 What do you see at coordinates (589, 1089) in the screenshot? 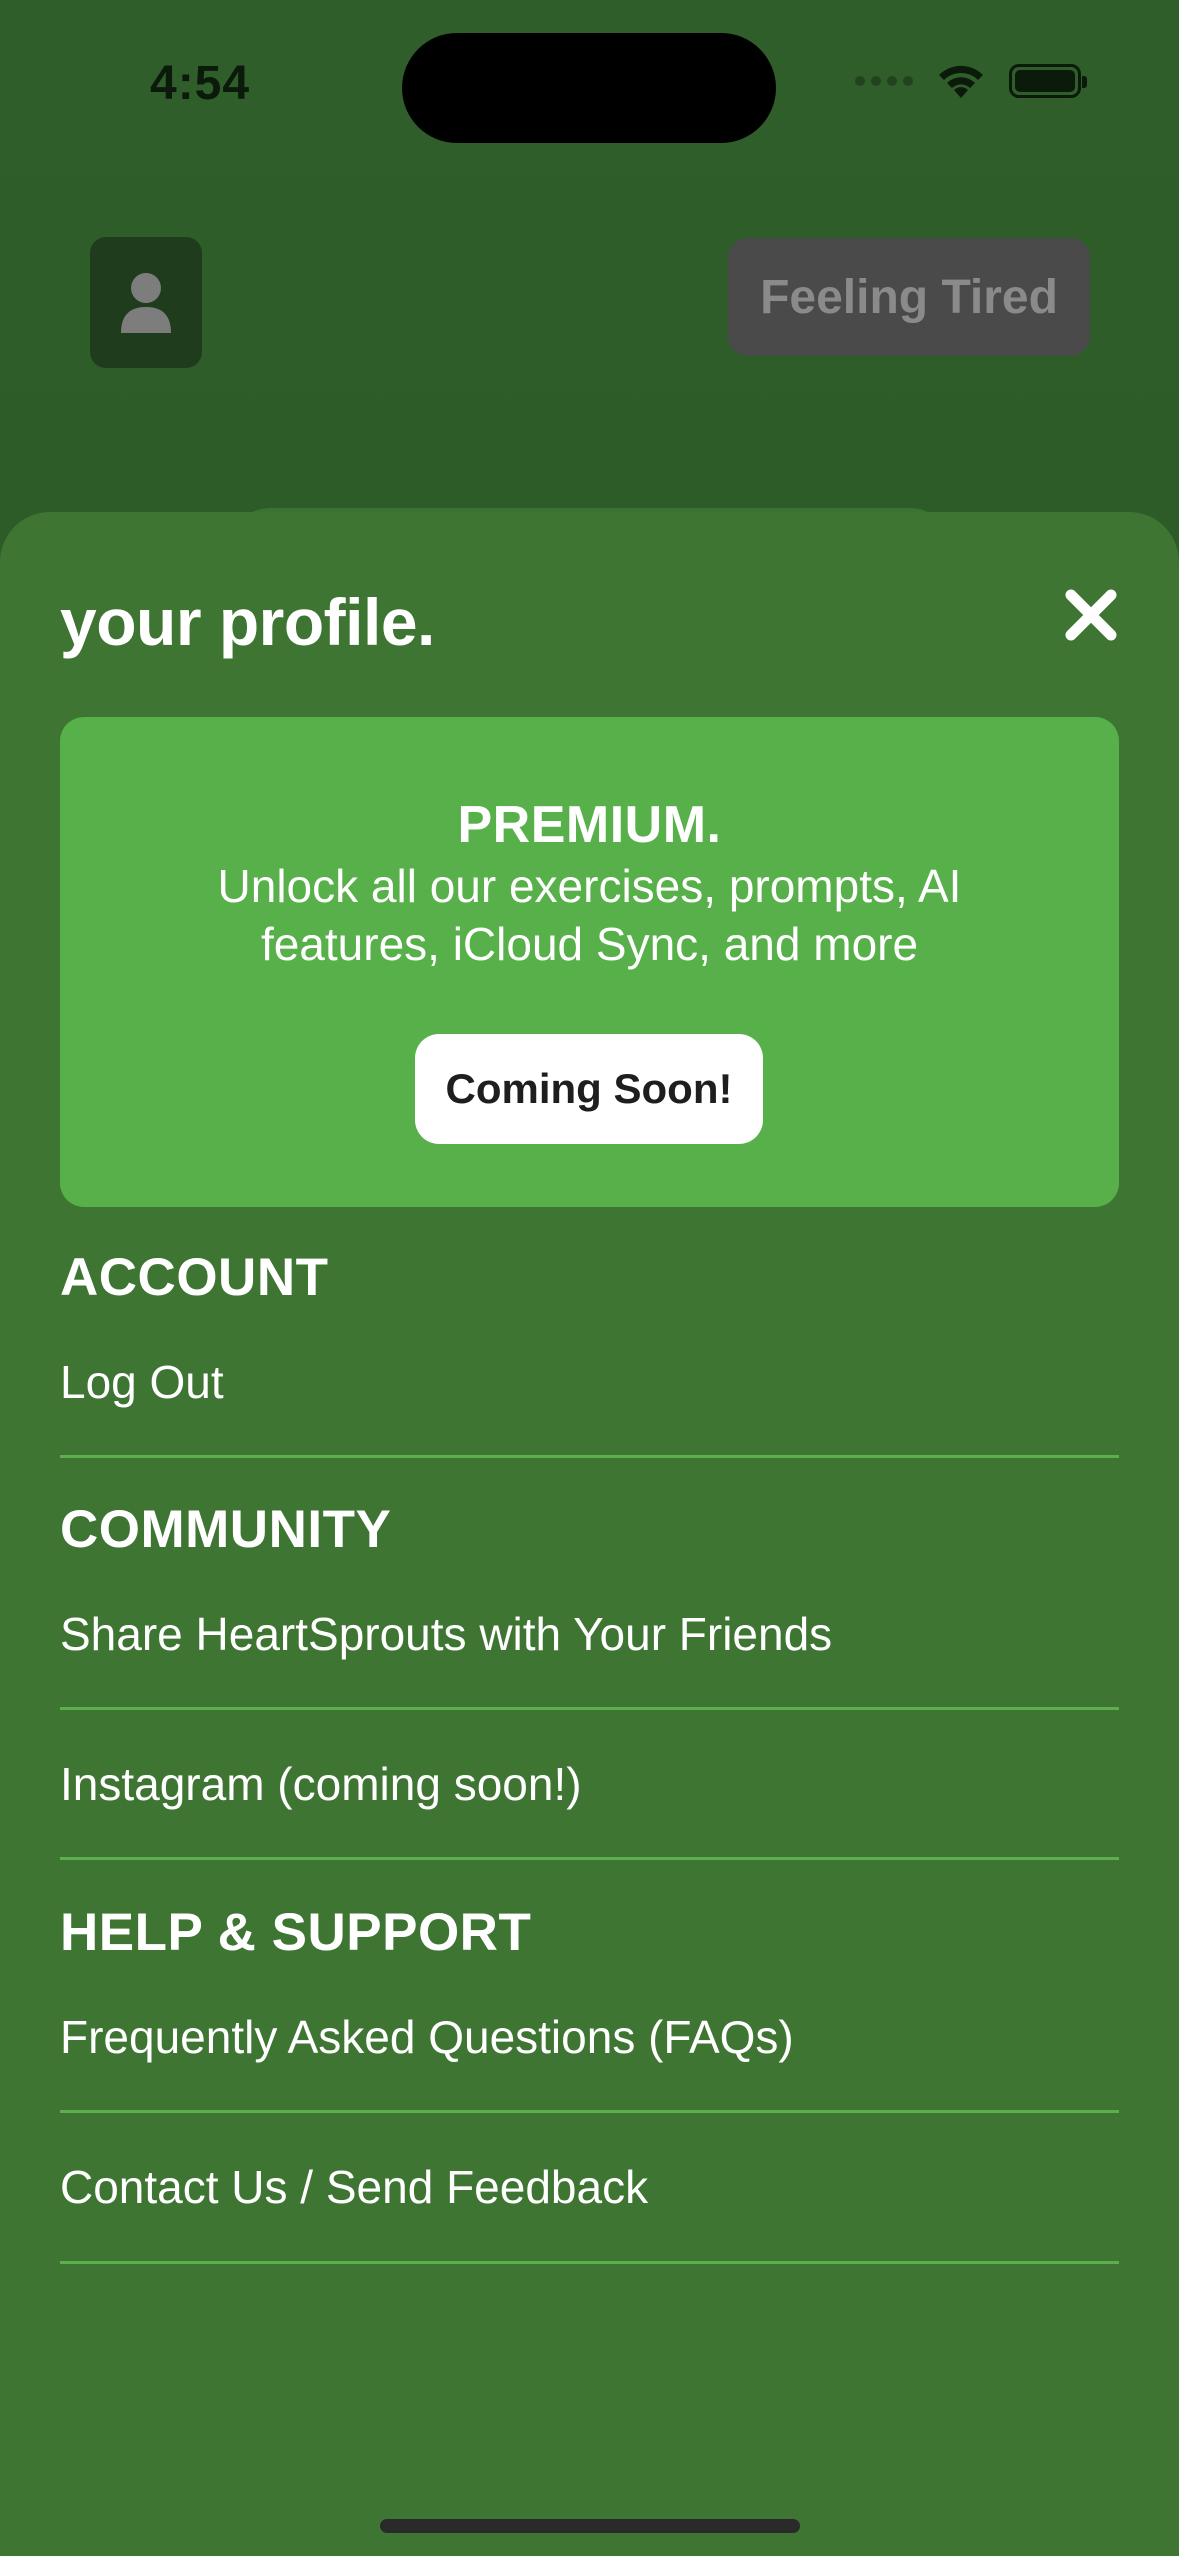
I see `coming-soon-button: Coming Soon!` at bounding box center [589, 1089].